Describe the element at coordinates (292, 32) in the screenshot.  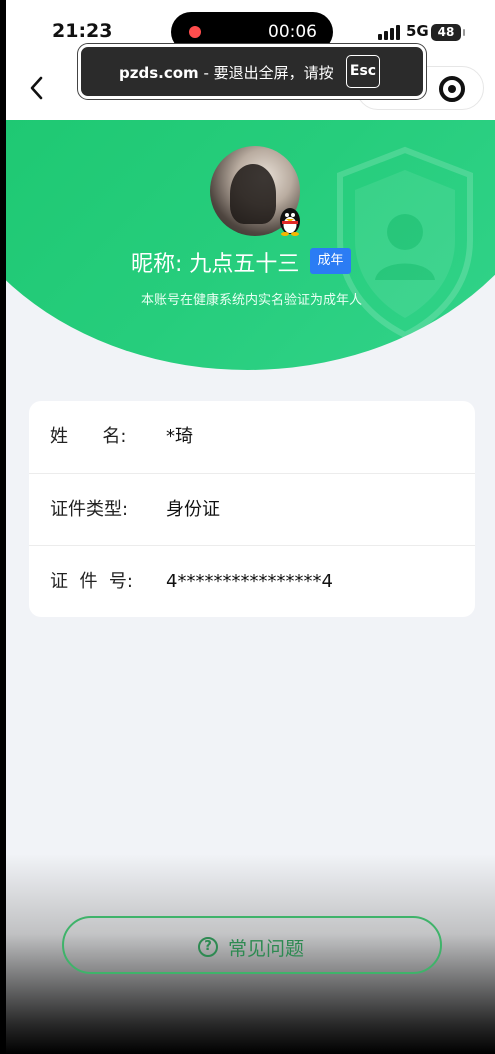
I see `recording-timer: 00:06` at that location.